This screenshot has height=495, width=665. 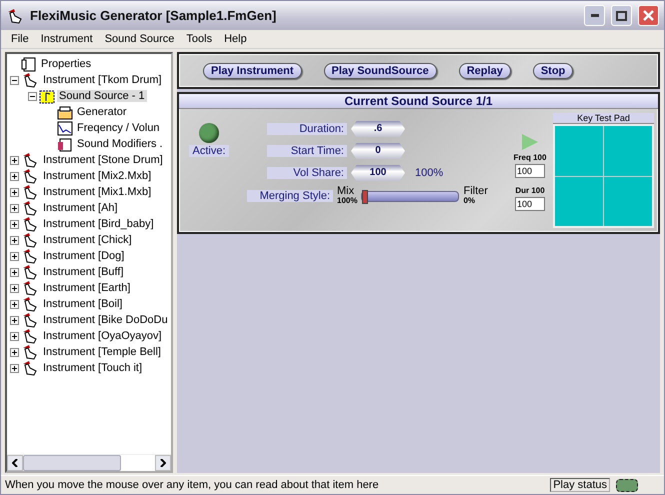 What do you see at coordinates (102, 80) in the screenshot?
I see `tree-item: Instrument [Tkom Drum]` at bounding box center [102, 80].